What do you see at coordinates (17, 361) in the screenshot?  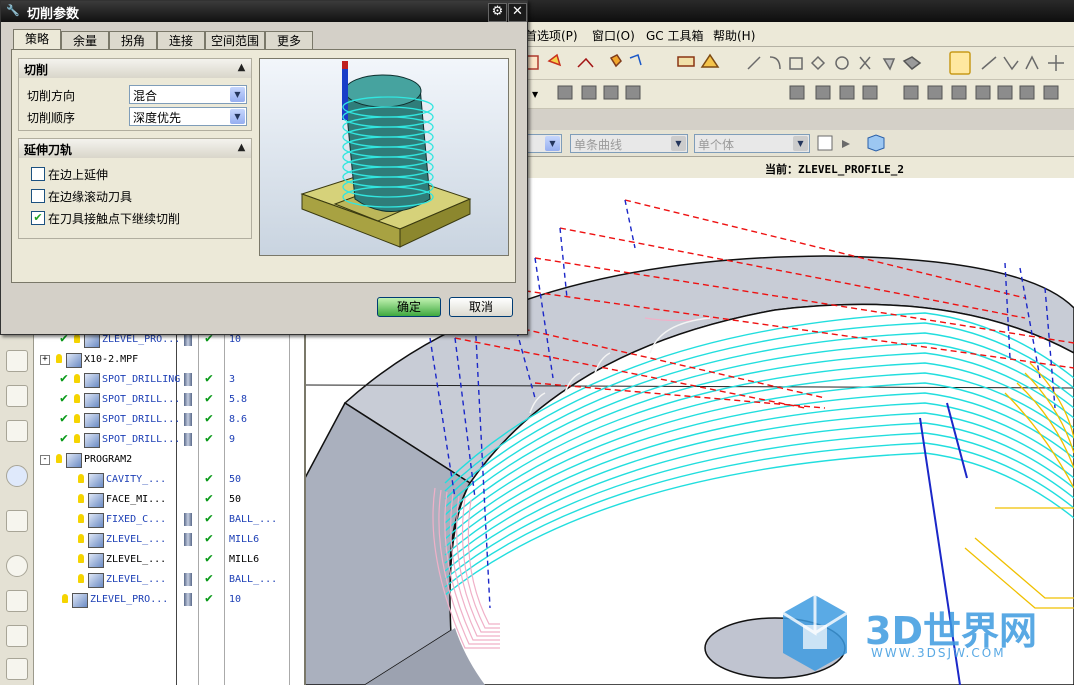 I see `assembly-navigator-icon` at bounding box center [17, 361].